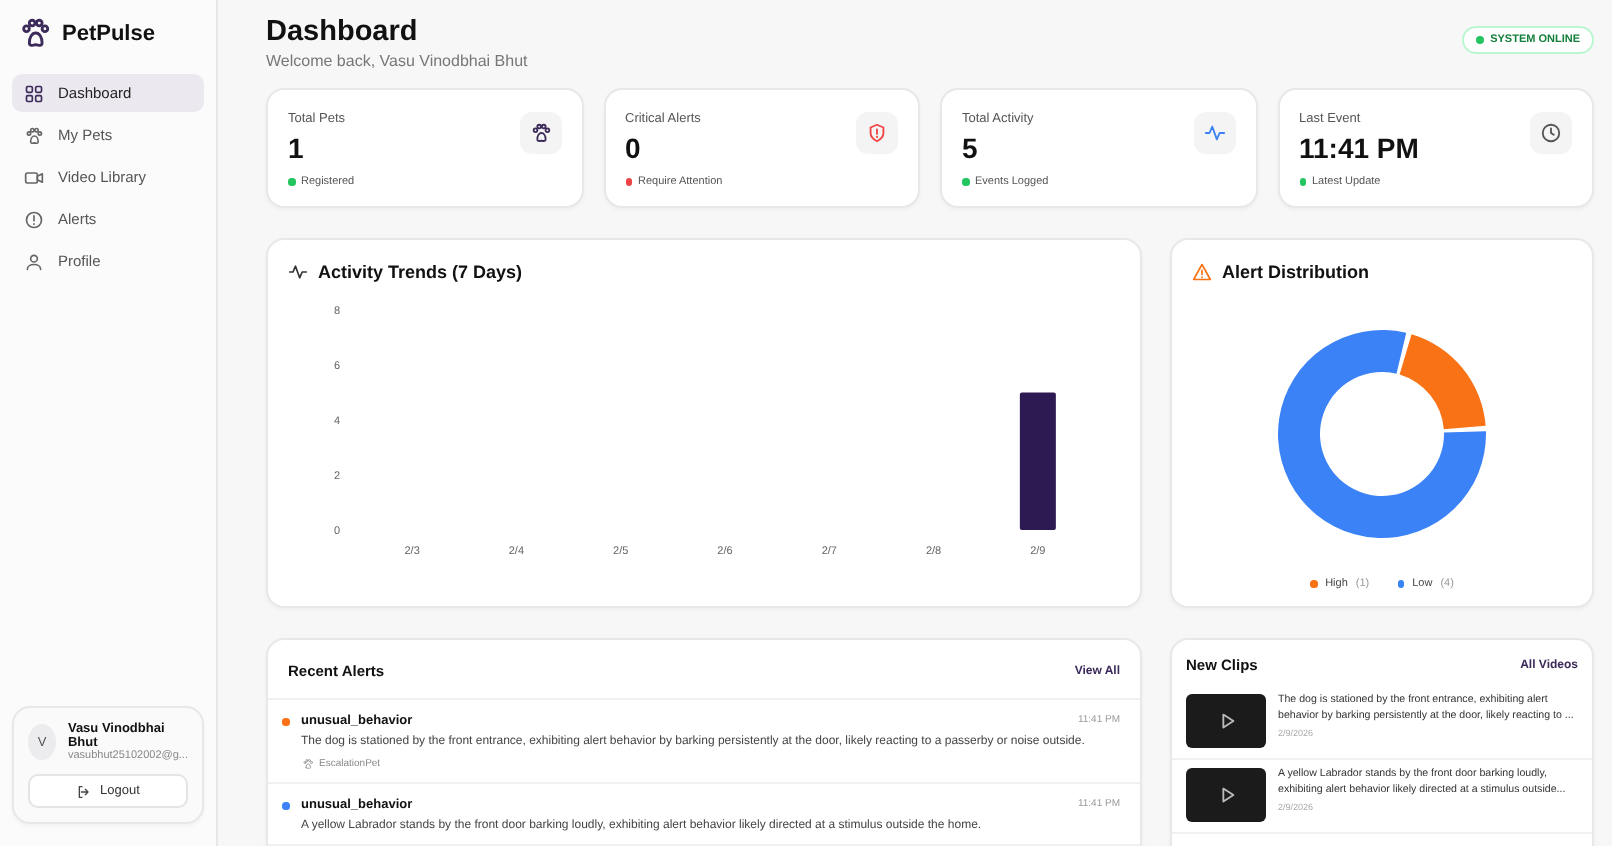 This screenshot has height=846, width=1612. Describe the element at coordinates (34, 261) in the screenshot. I see `user-icon` at that location.